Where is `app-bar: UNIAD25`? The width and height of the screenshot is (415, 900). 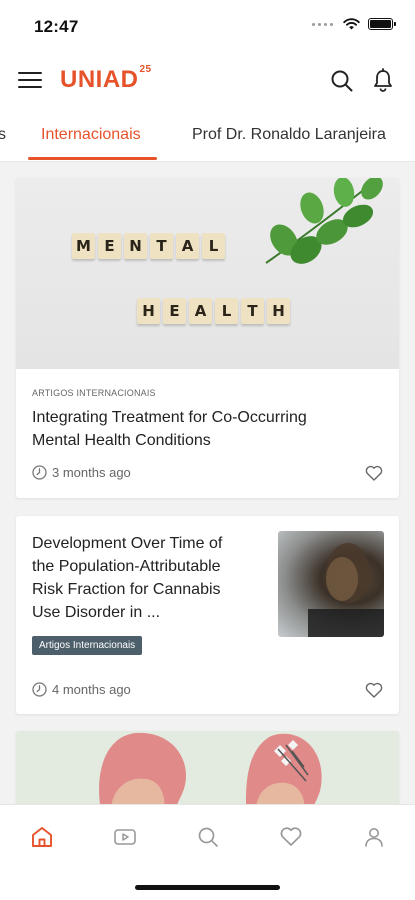 app-bar: UNIAD25 is located at coordinates (207, 81).